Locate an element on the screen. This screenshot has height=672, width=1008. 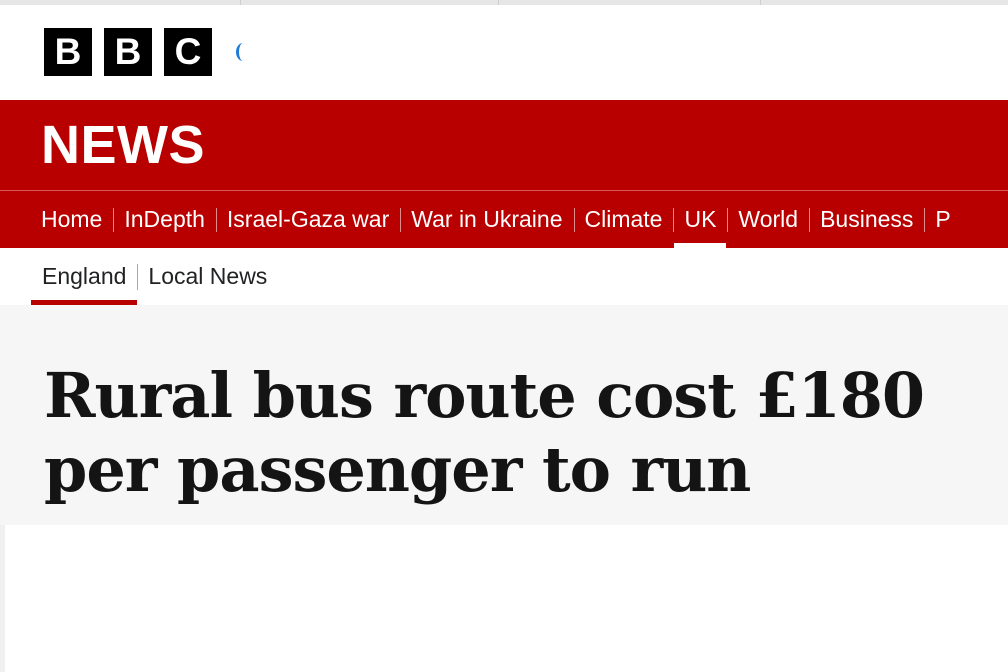
nav-item-war-in-ukraine: War in Ukraine is located at coordinates (486, 219).